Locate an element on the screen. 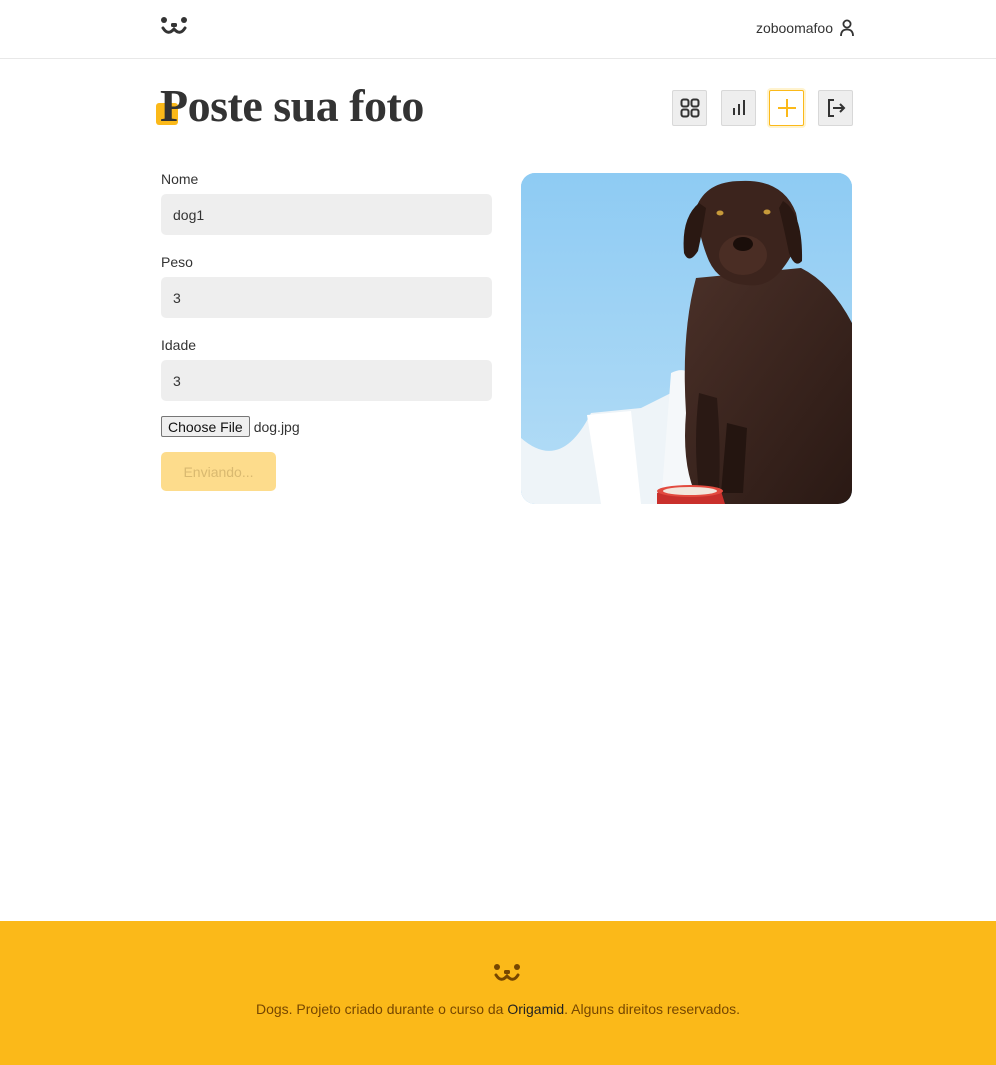 The image size is (996, 1065). idade-input: 3 is located at coordinates (326, 380).